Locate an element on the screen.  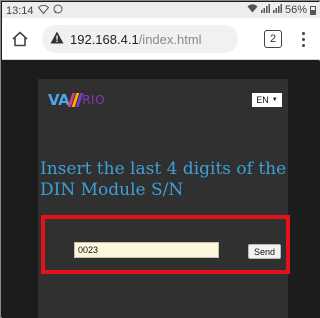
logo-bars is located at coordinates (75, 100).